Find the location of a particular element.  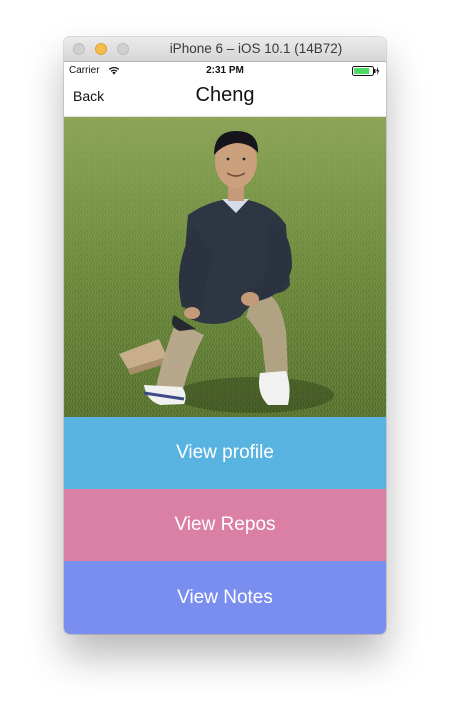

view-profile-label: View profile is located at coordinates (225, 452).